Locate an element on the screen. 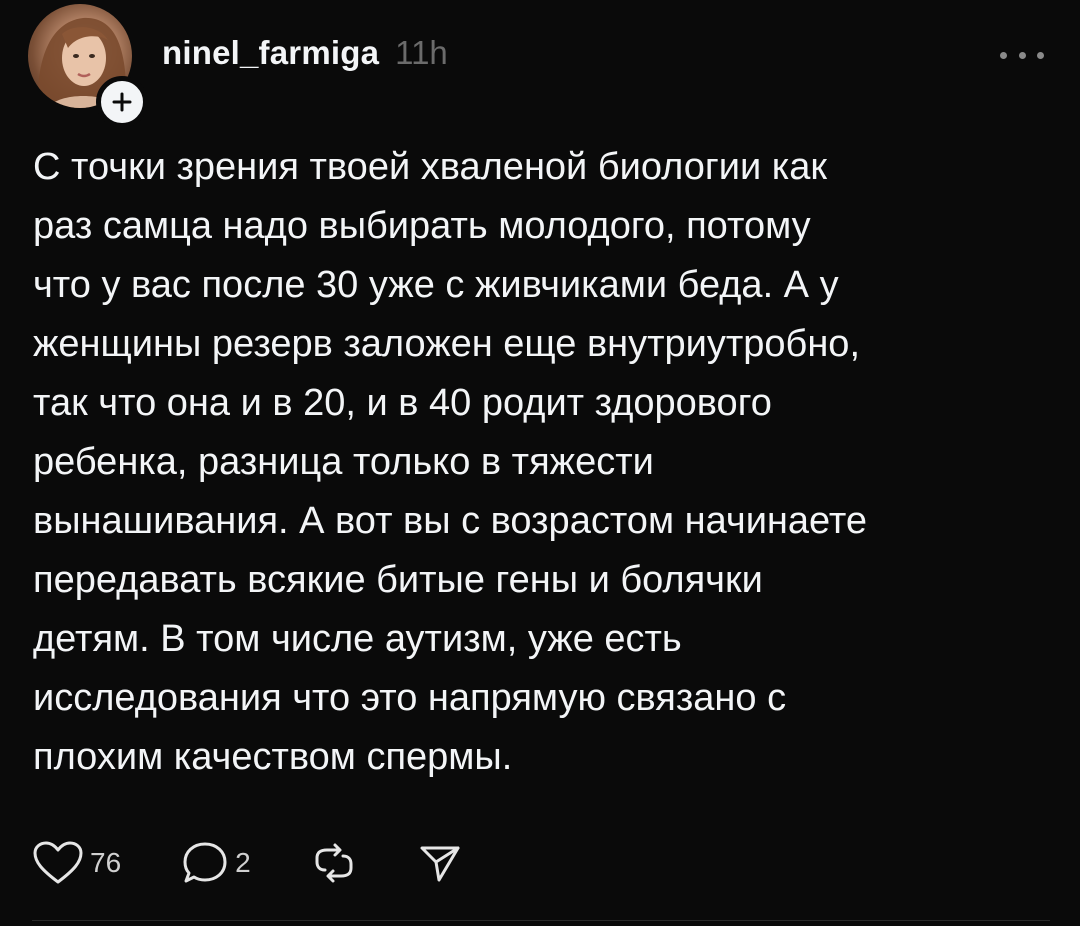 The image size is (1080, 926). username-link: ninel_farmiga is located at coordinates (270, 53).